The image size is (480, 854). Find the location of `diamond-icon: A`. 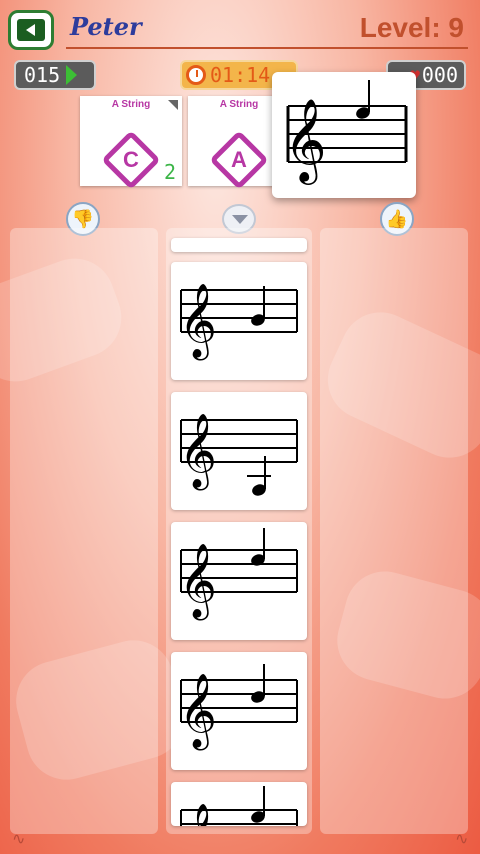

diamond-icon: A is located at coordinates (239, 160).